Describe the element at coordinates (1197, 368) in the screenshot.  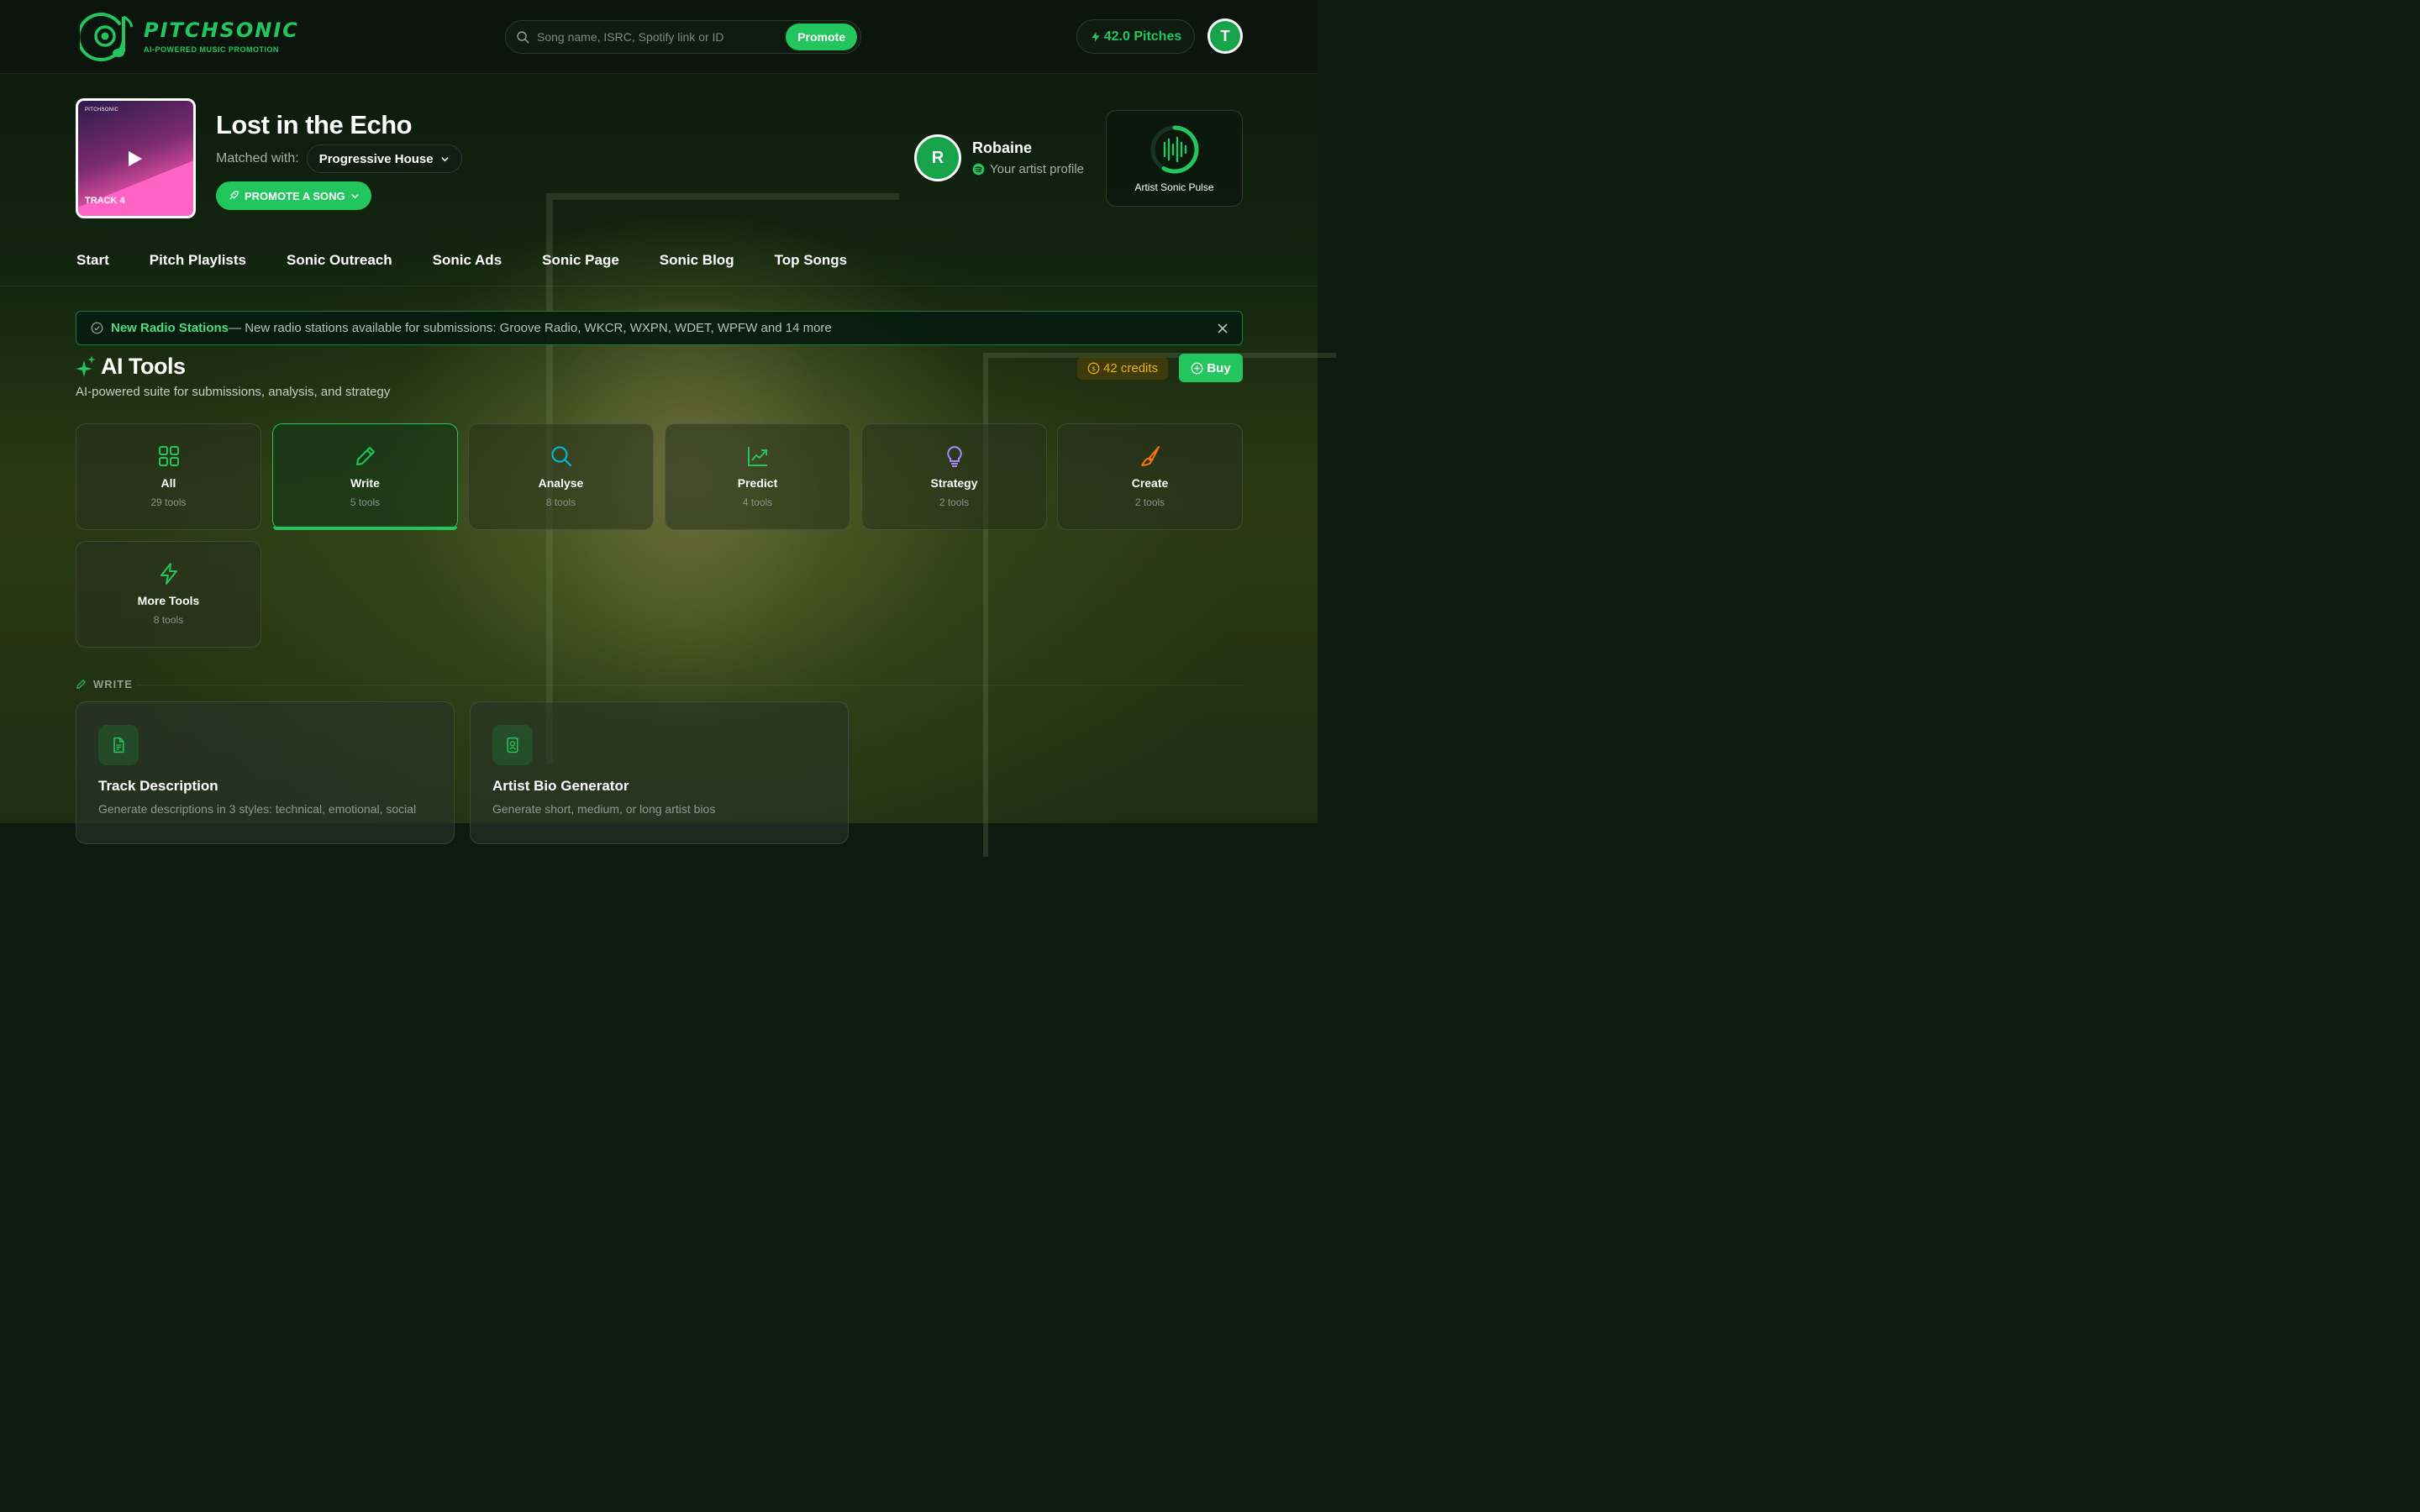
I see `plus-circle-icon` at that location.